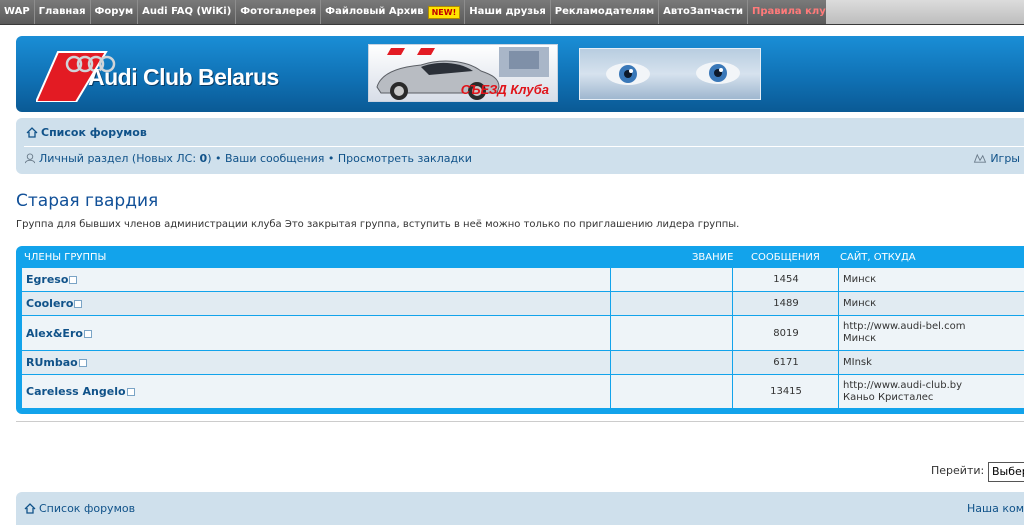  What do you see at coordinates (115, 12) in the screenshot?
I see `nav-forum: Форум` at bounding box center [115, 12].